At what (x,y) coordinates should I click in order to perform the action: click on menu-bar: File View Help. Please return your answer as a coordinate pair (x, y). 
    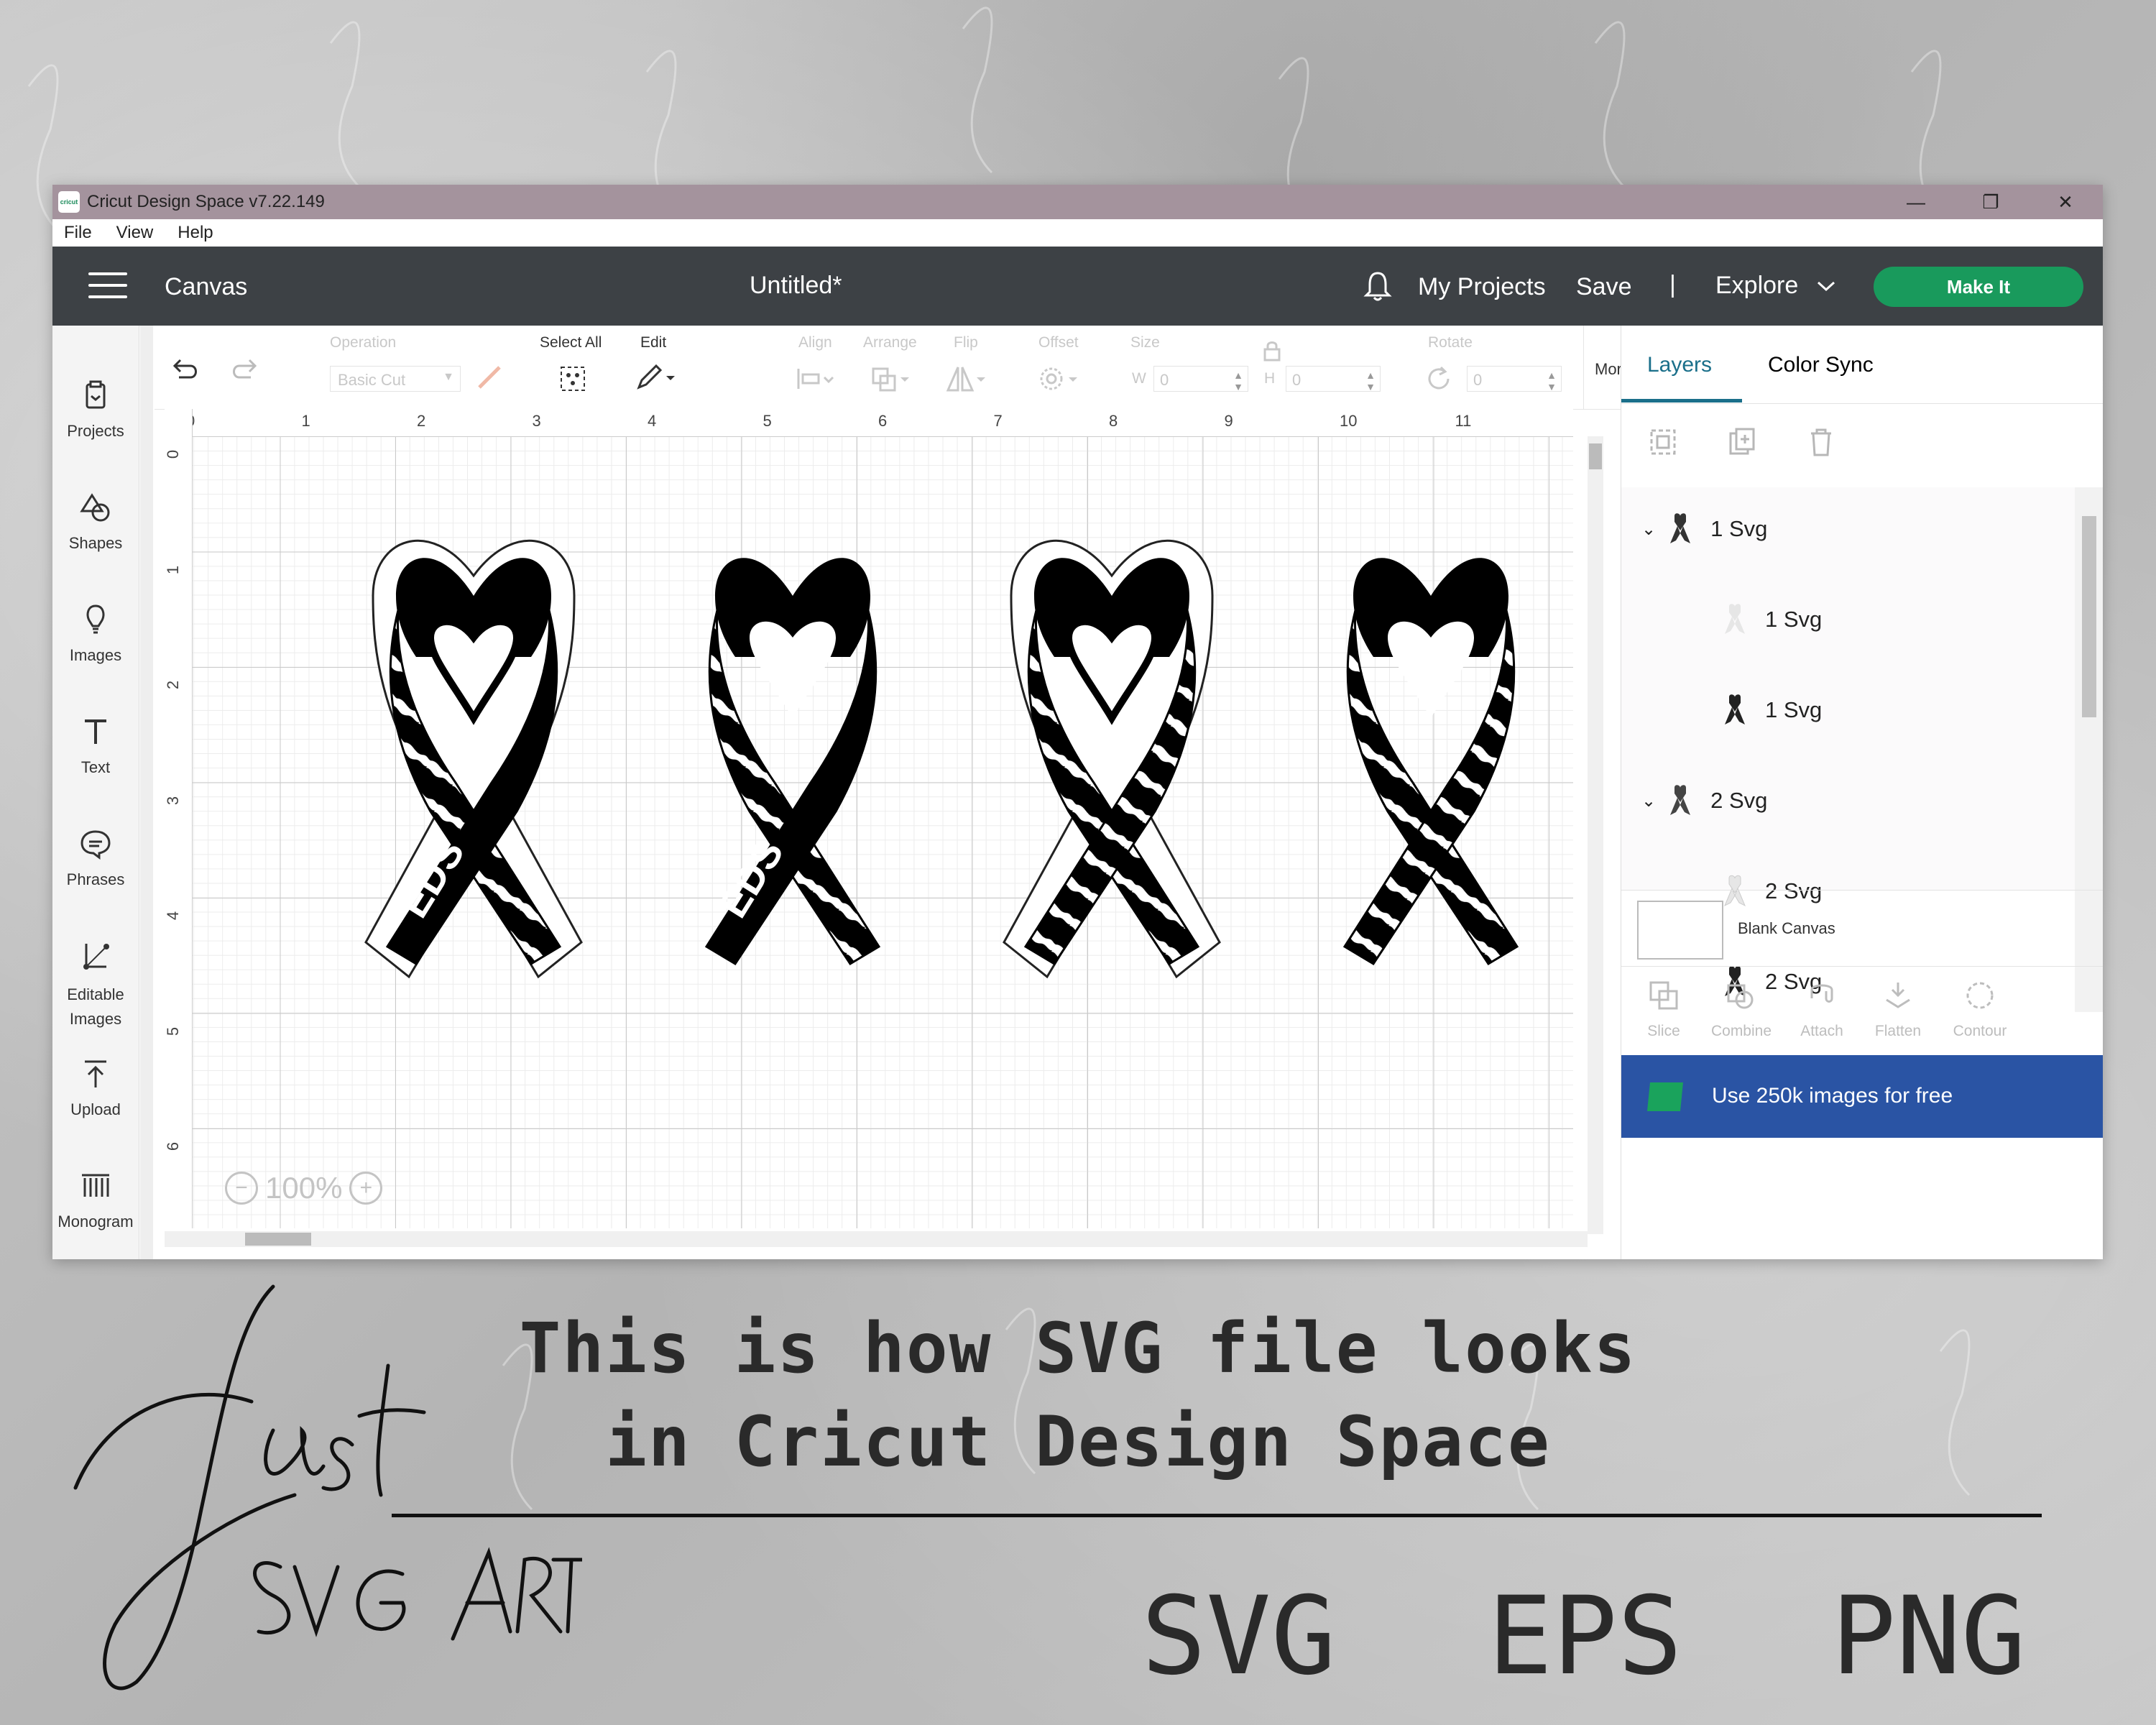
    Looking at the image, I should click on (1077, 233).